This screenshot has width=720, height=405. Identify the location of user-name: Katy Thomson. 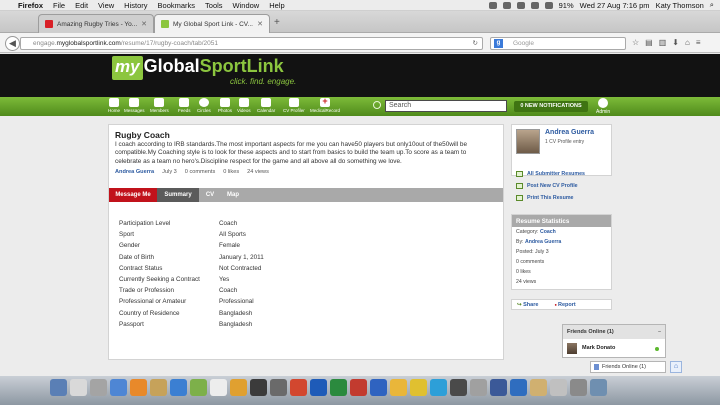
(680, 5).